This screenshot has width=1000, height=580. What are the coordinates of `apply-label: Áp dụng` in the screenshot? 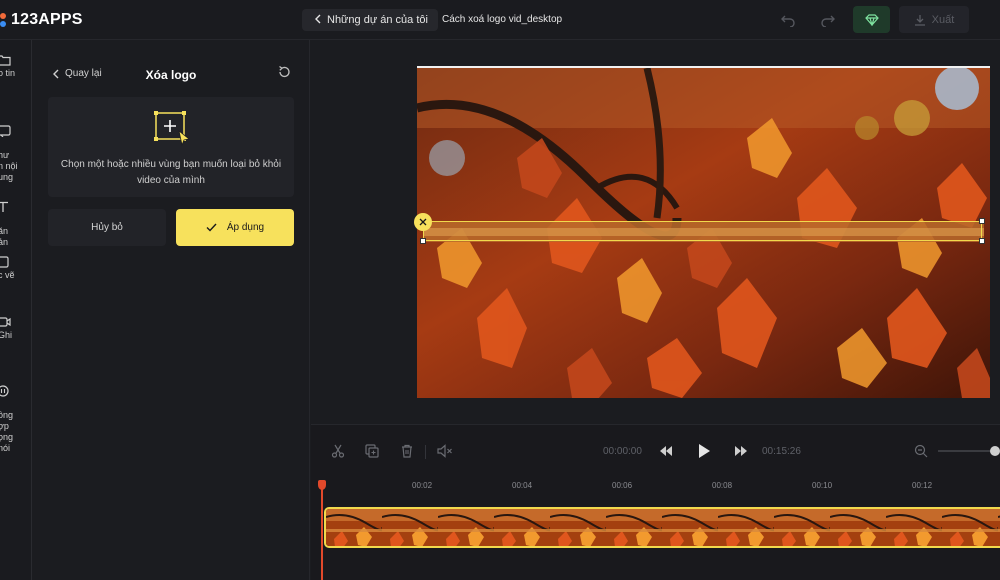 It's located at (245, 227).